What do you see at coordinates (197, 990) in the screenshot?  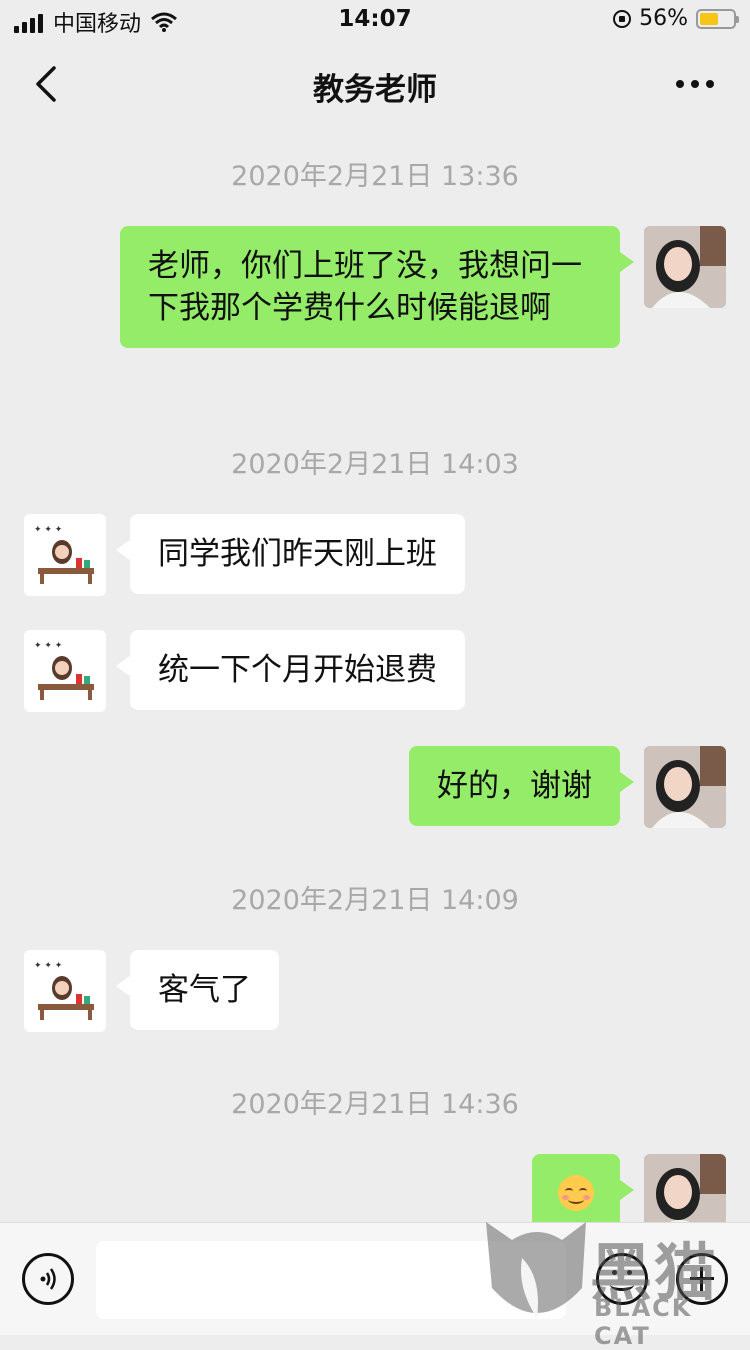 I see `incoming-message: 客气了` at bounding box center [197, 990].